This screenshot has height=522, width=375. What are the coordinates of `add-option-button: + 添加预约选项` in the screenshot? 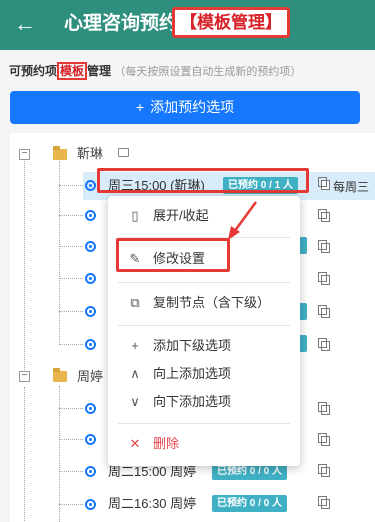 It's located at (185, 107).